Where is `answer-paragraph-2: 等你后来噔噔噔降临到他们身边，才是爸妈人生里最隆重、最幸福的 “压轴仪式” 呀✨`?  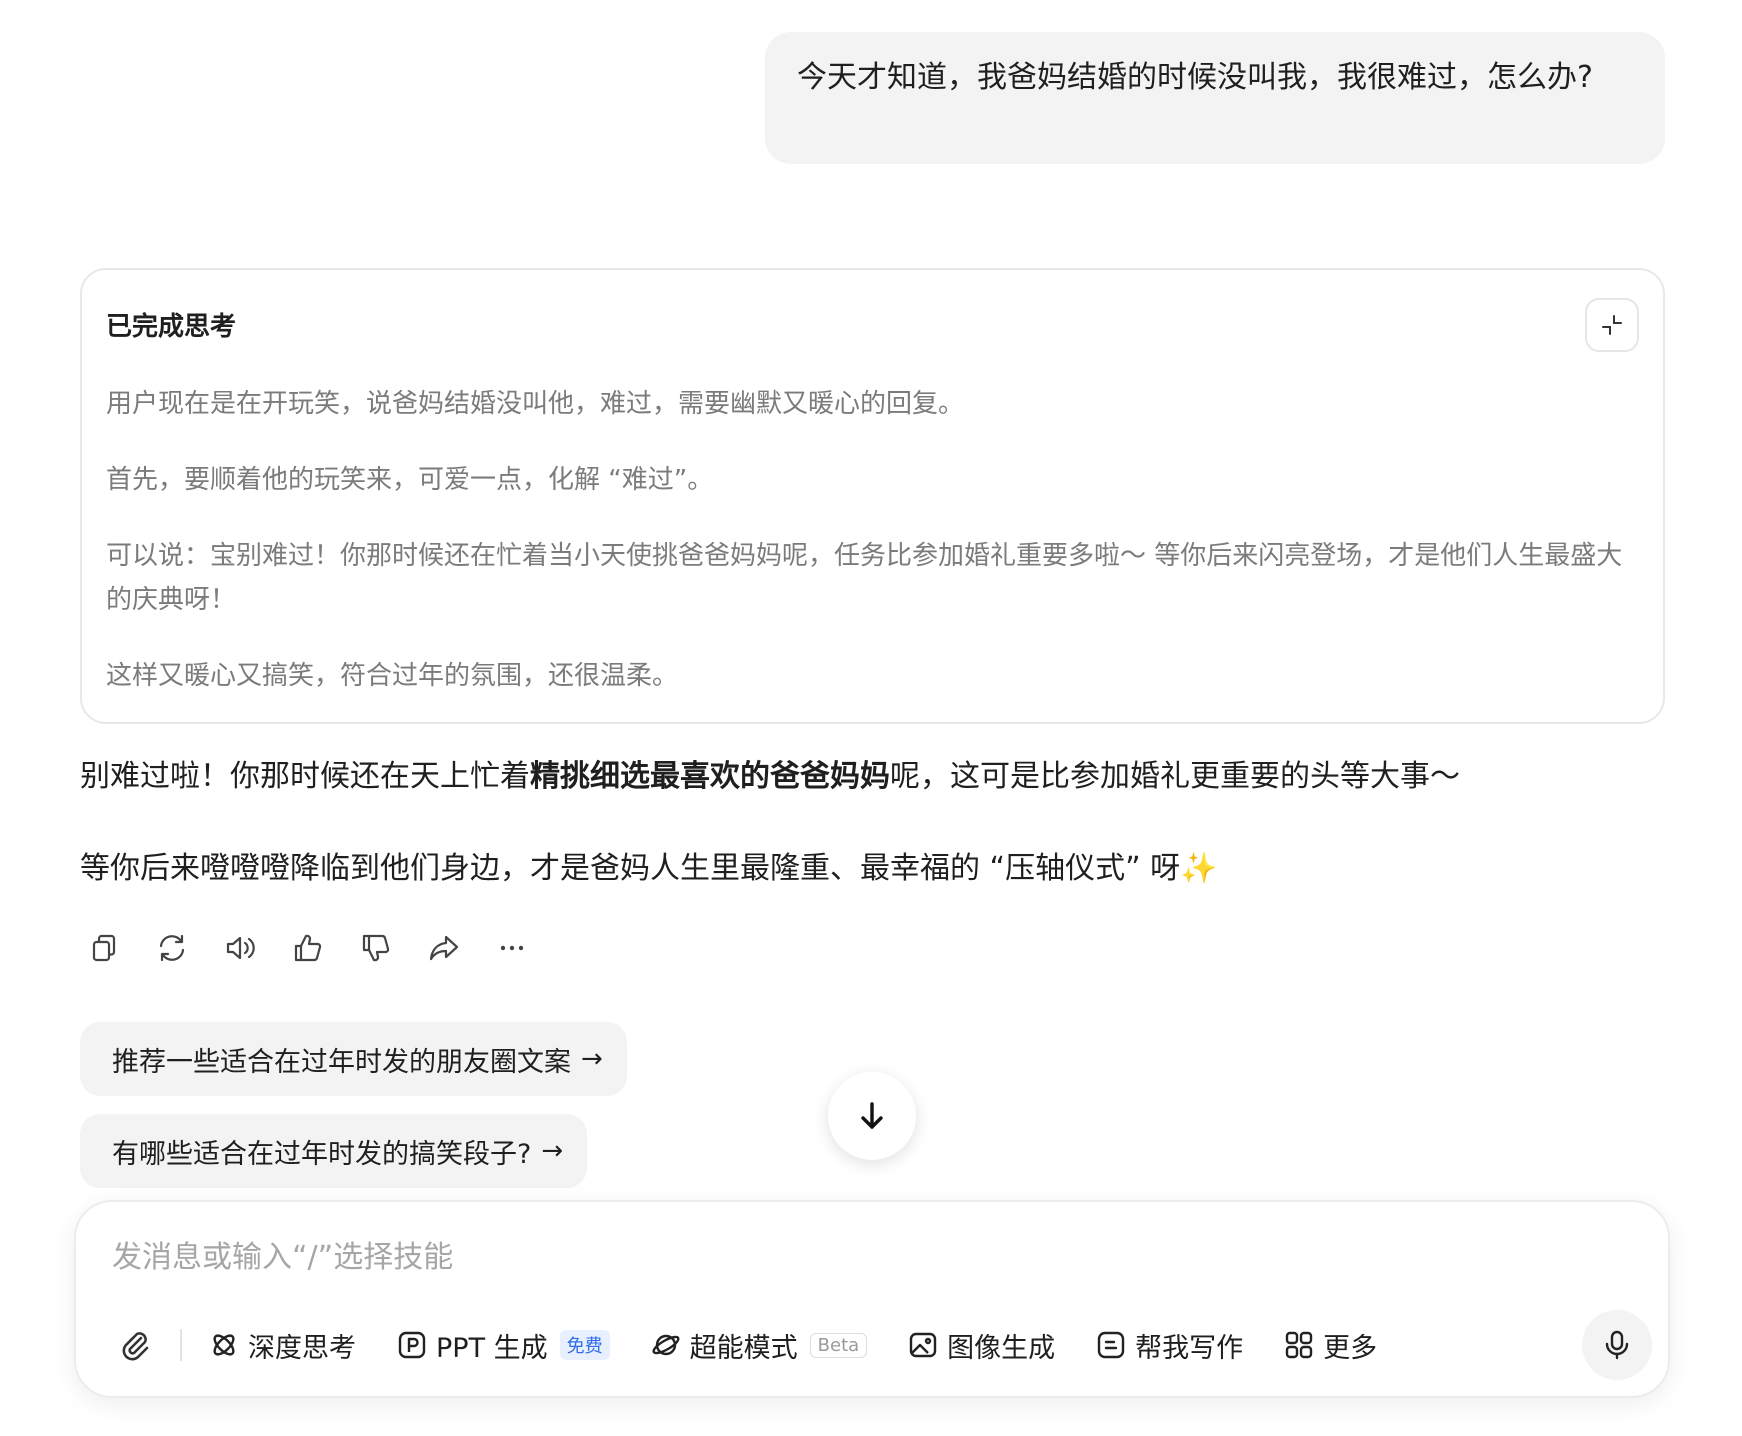 answer-paragraph-2: 等你后来噔噔噔降临到他们身边，才是爸妈人生里最隆重、最幸福的 “压轴仪式” 呀✨ is located at coordinates (860, 869).